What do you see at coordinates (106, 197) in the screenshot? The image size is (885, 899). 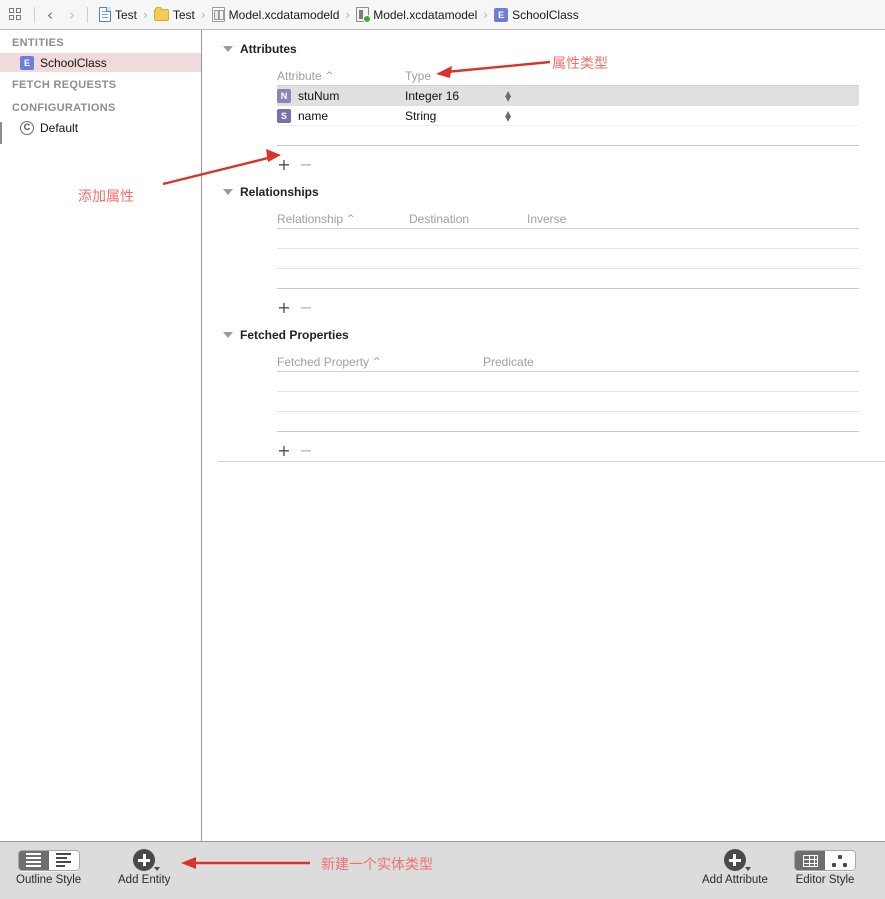 I see `annotation-add-attribute: 添加属性` at bounding box center [106, 197].